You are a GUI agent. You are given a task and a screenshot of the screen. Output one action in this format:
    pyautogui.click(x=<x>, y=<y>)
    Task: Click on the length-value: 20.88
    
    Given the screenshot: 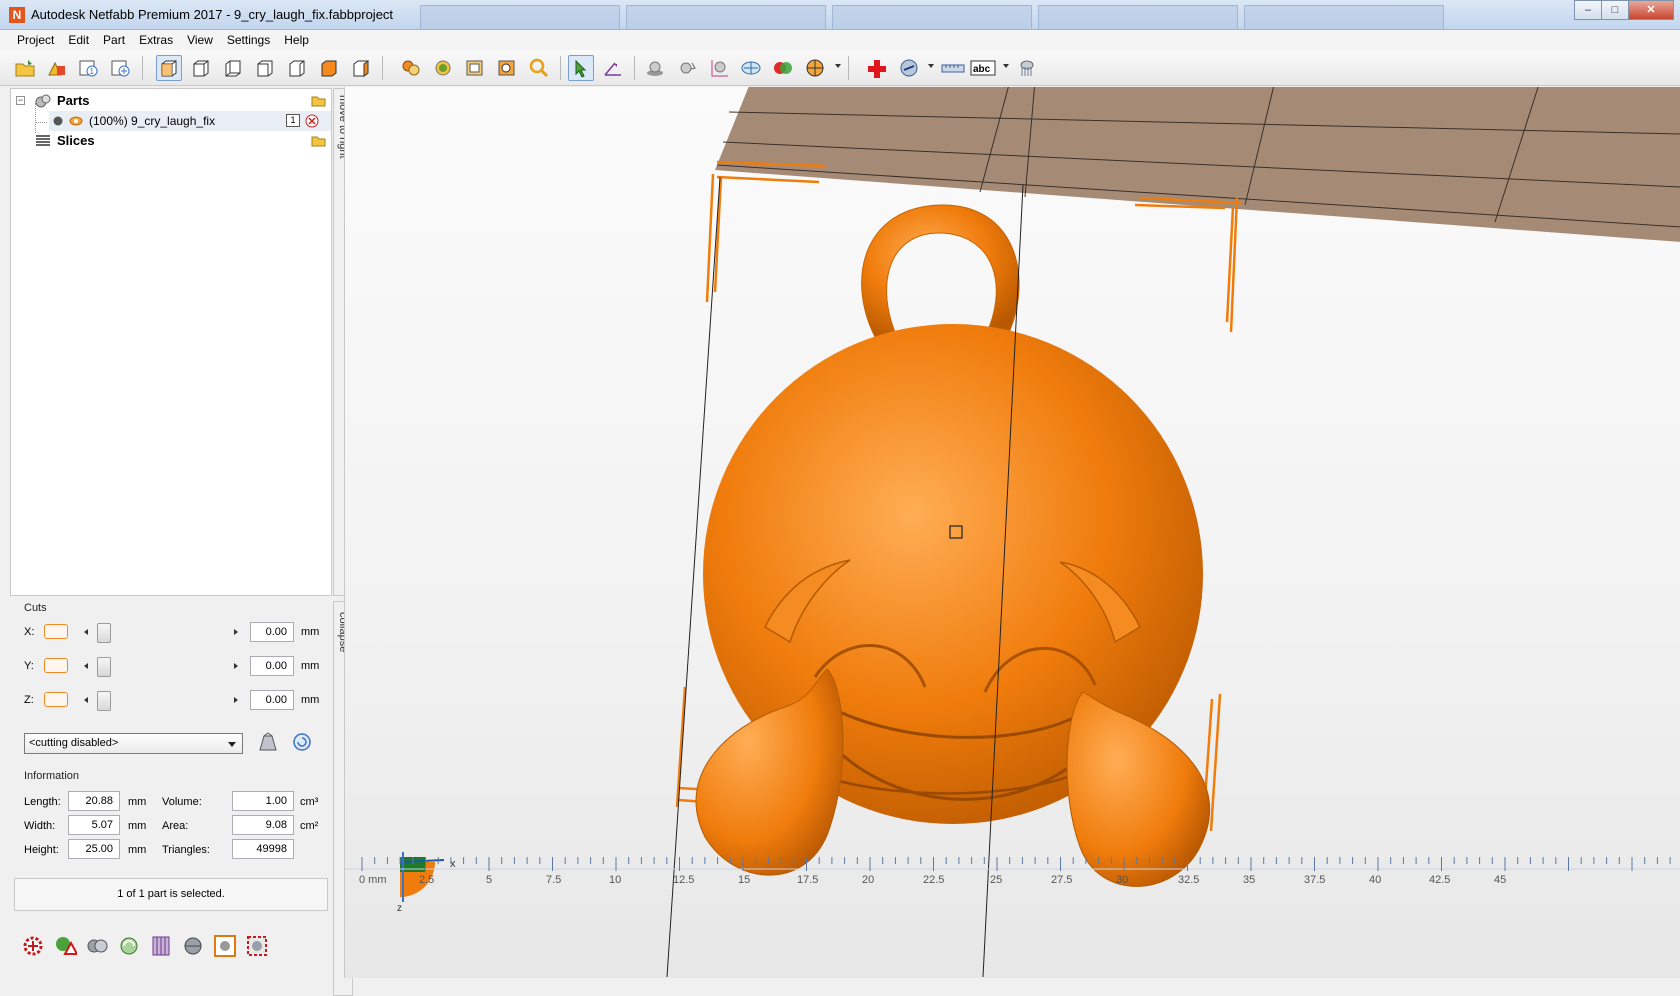 What is the action you would take?
    pyautogui.click(x=94, y=801)
    